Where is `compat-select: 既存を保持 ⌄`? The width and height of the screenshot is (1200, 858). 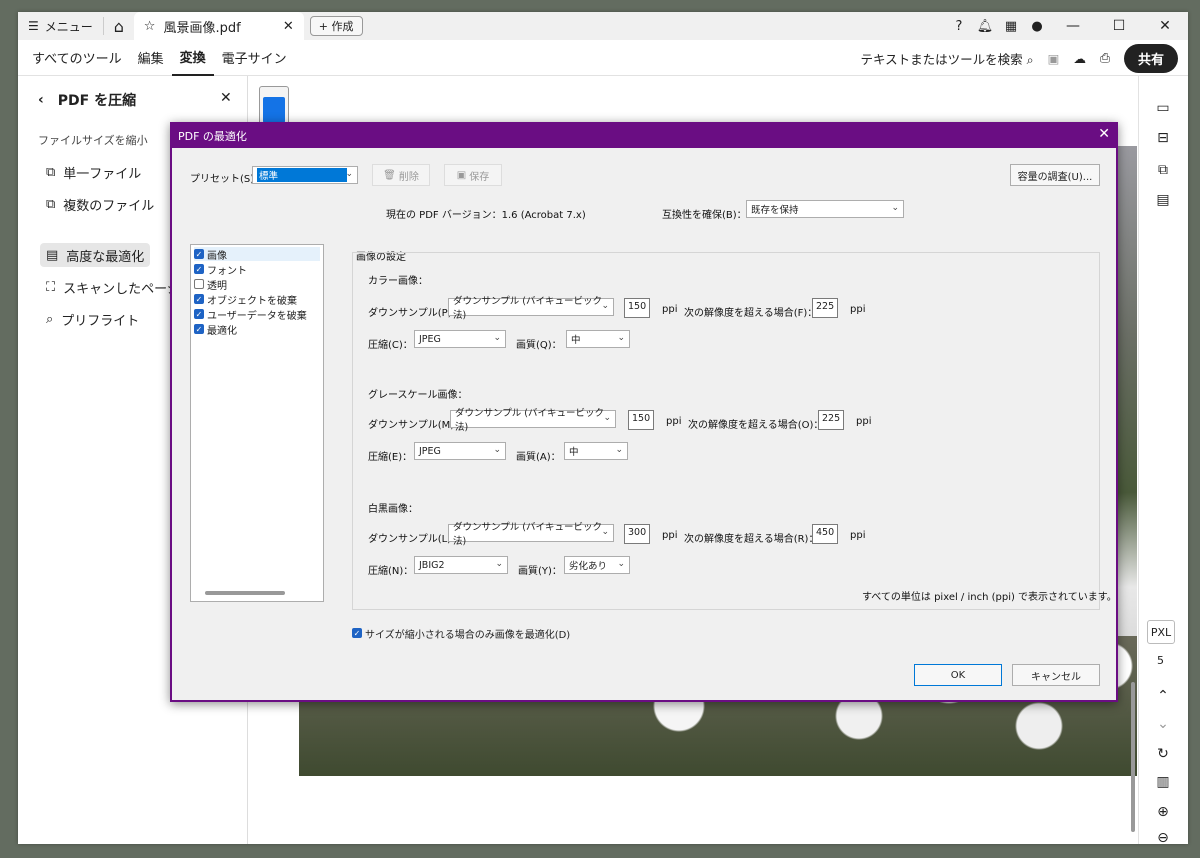 compat-select: 既存を保持 ⌄ is located at coordinates (825, 209).